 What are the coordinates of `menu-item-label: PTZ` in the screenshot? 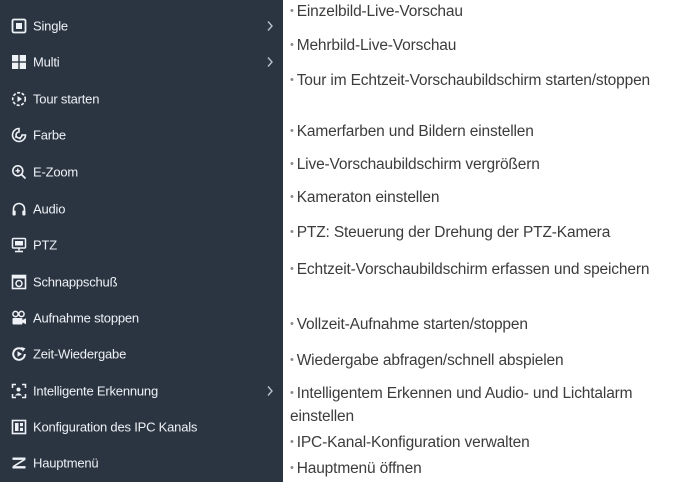 It's located at (45, 245).